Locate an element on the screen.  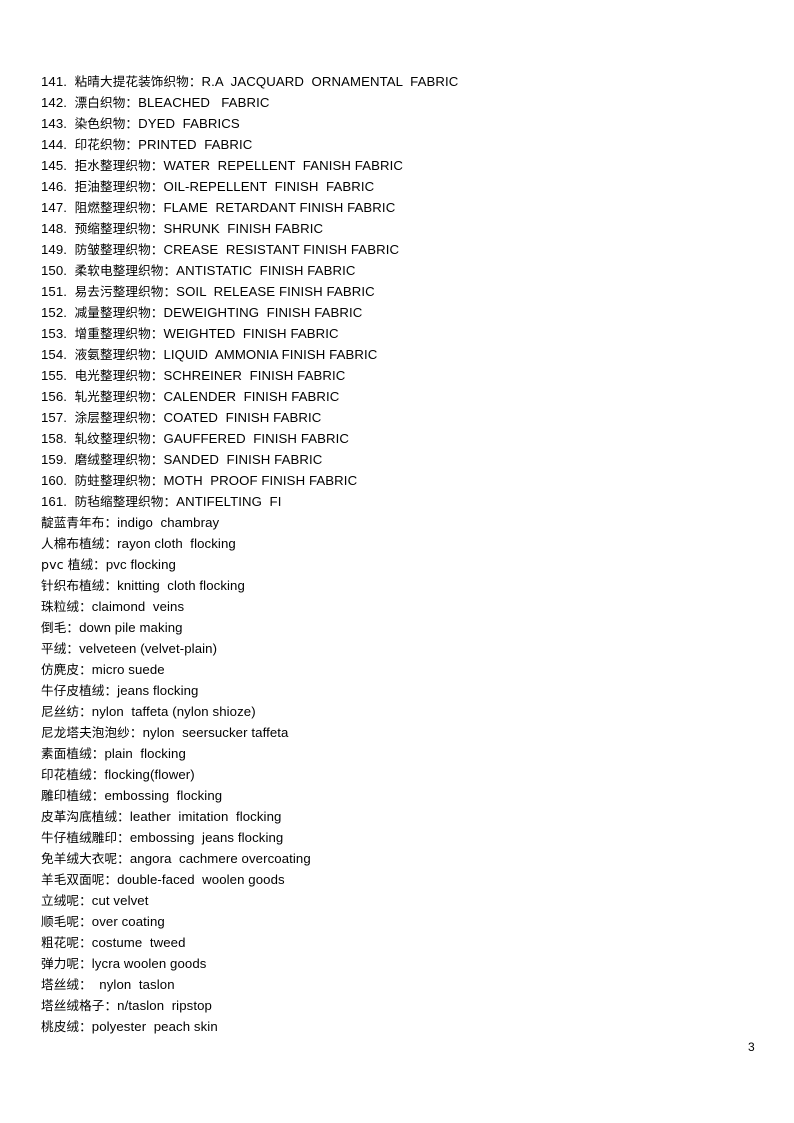
glossary-entry: 150. 柔软电整理织物：ANTISTATIC FINISH FABRIC is located at coordinates (391, 270).